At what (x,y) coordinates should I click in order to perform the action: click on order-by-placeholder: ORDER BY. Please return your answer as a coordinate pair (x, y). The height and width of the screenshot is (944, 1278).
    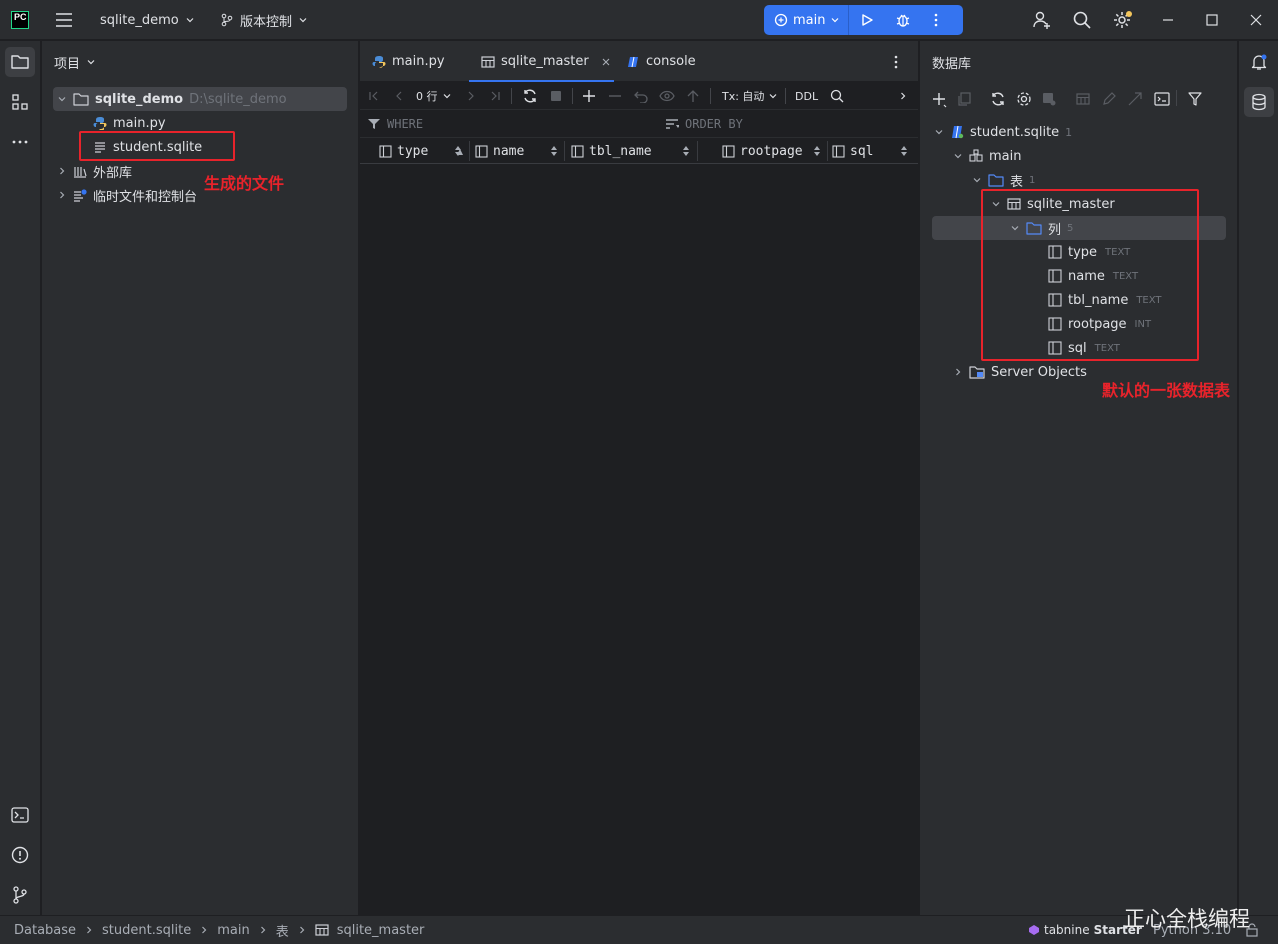
    Looking at the image, I should click on (714, 124).